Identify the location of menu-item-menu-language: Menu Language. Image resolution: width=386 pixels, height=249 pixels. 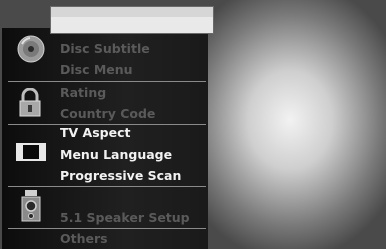
(116, 155).